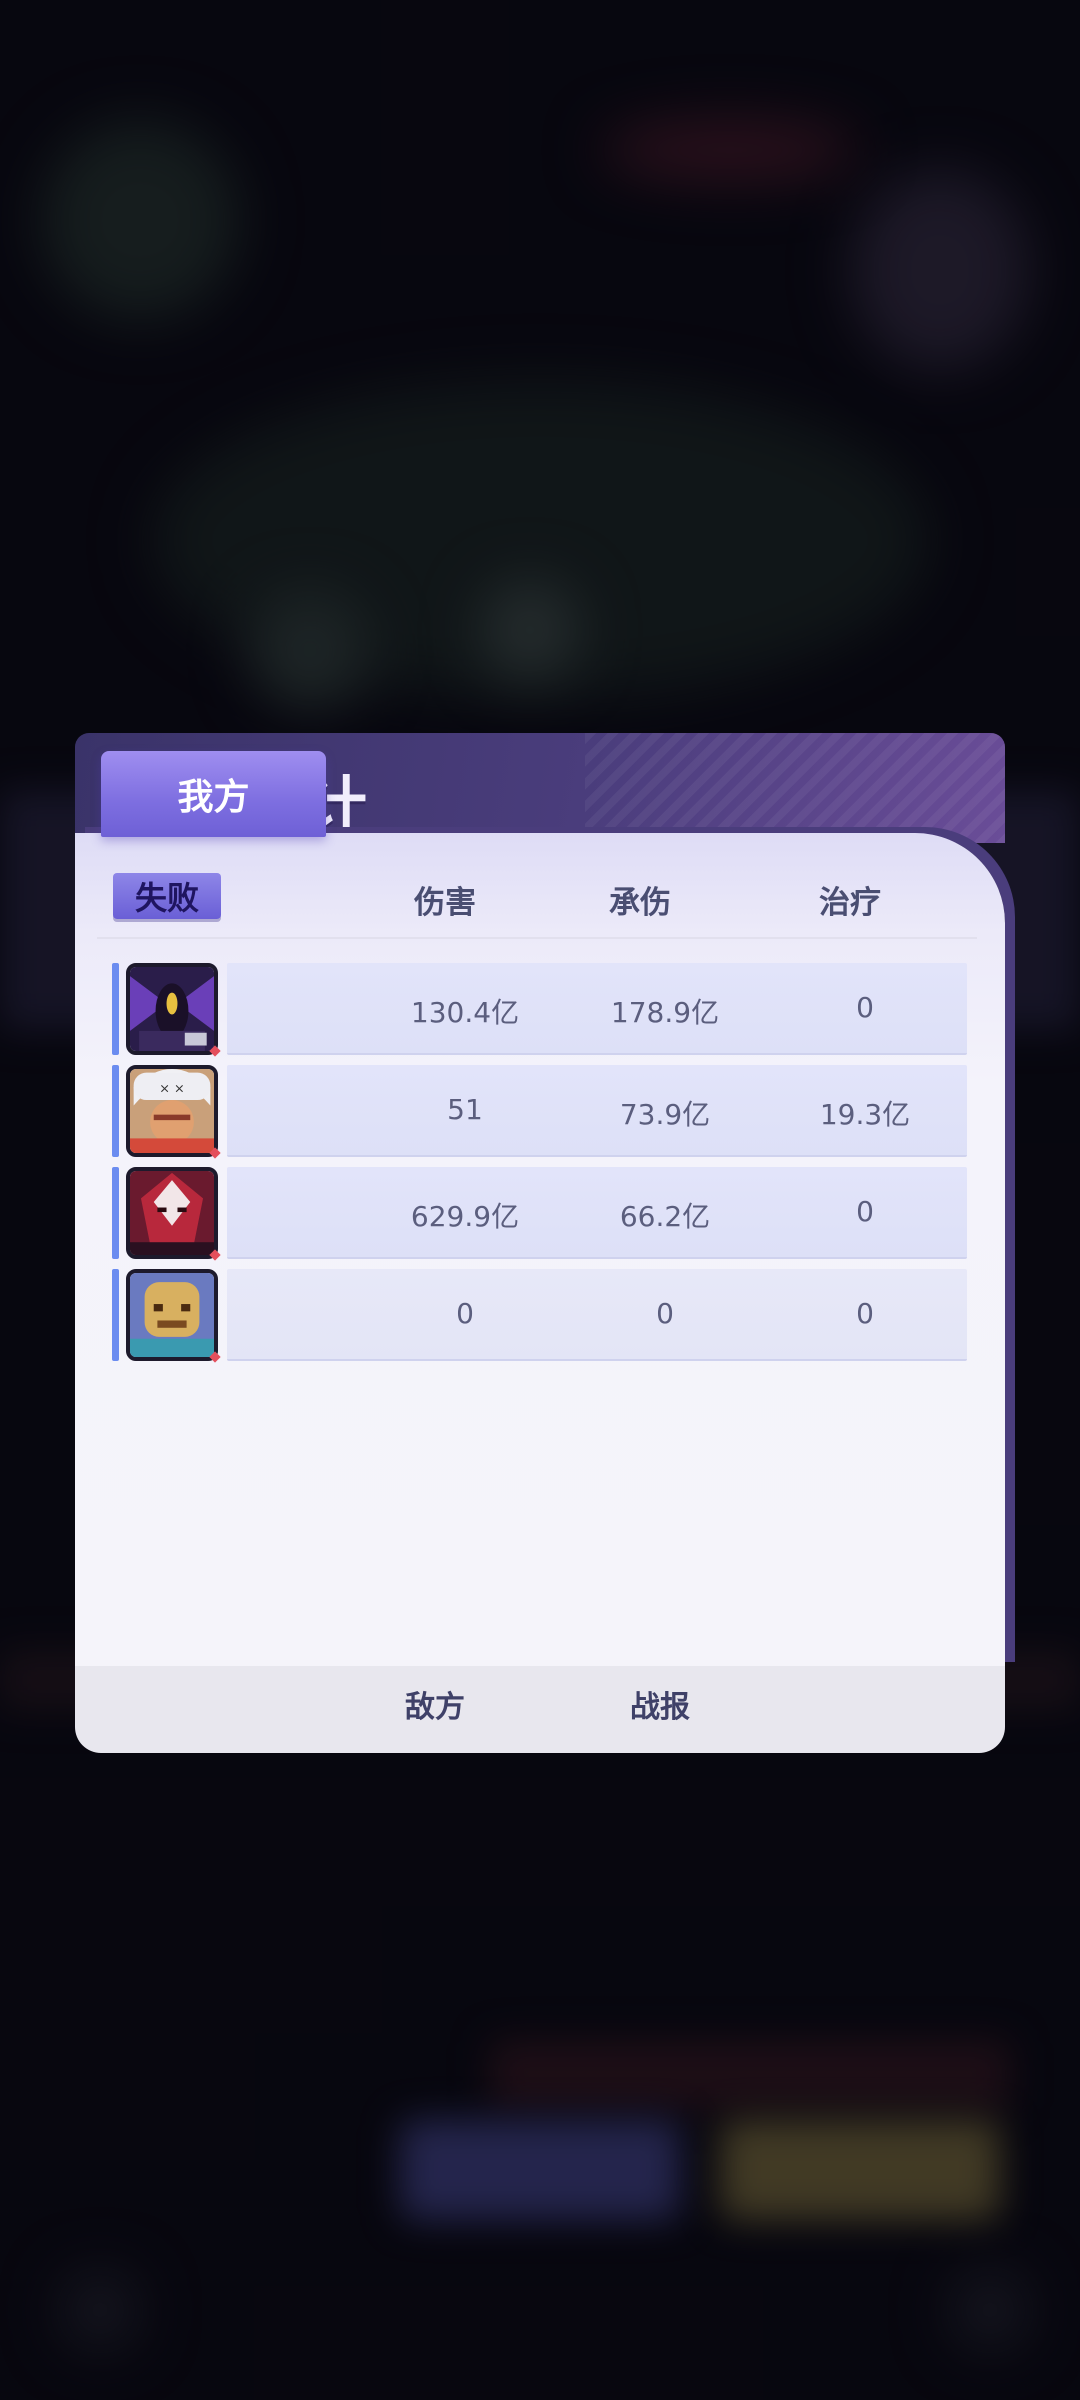 This screenshot has width=1080, height=2400. I want to click on hero-row: 629.9亿 66.2亿 0, so click(542, 1214).